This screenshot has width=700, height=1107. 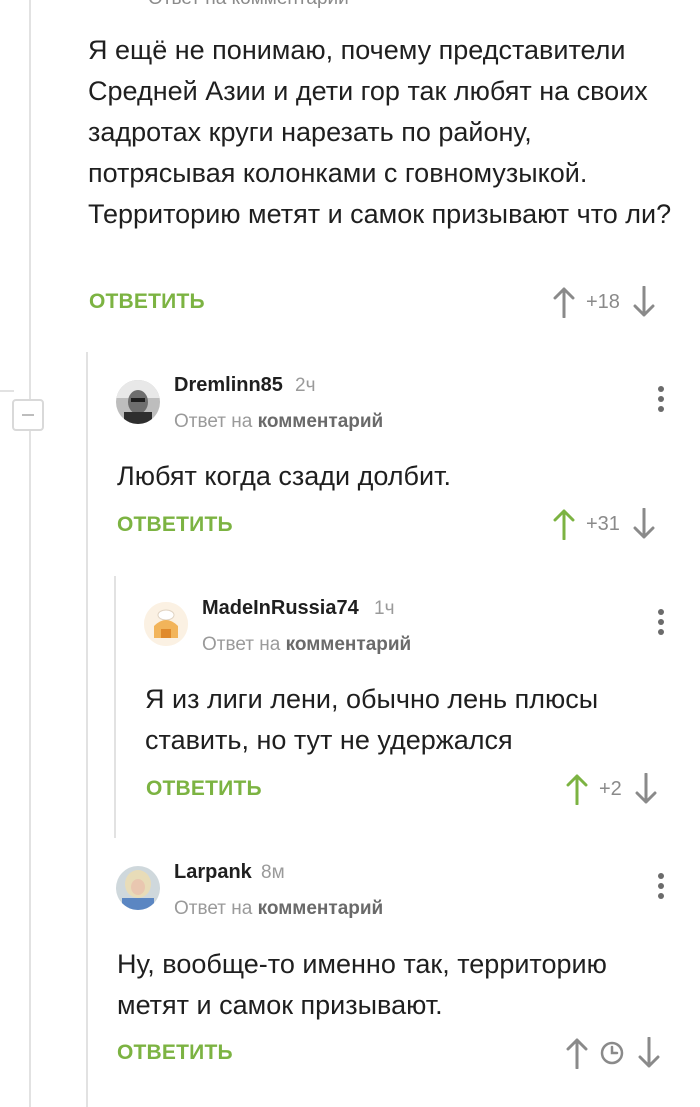 What do you see at coordinates (273, 872) in the screenshot?
I see `comment-age: 8м` at bounding box center [273, 872].